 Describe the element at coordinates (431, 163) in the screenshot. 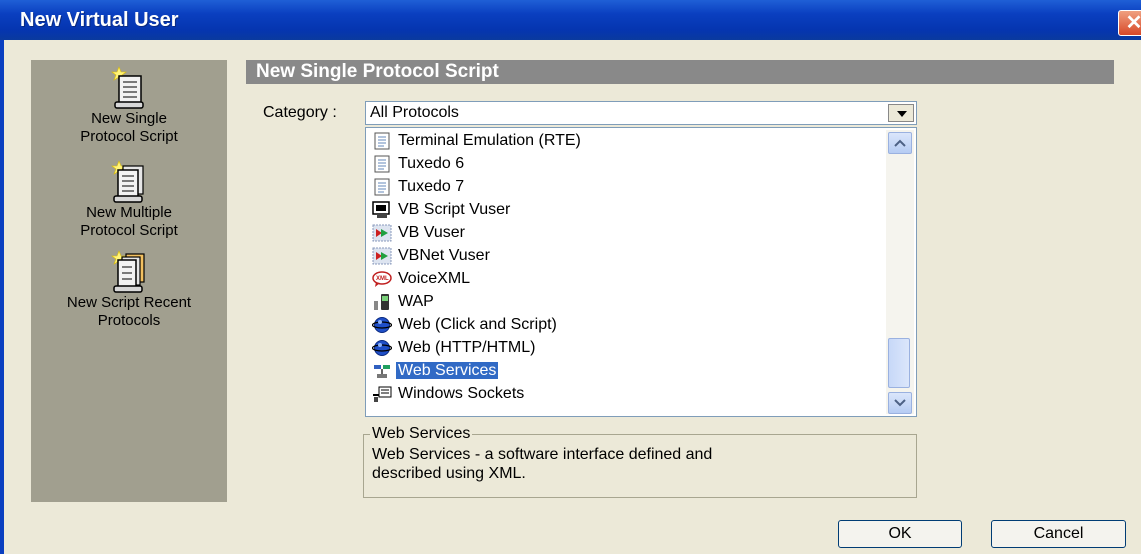

I see `list-item-label: Tuxedo 6` at that location.